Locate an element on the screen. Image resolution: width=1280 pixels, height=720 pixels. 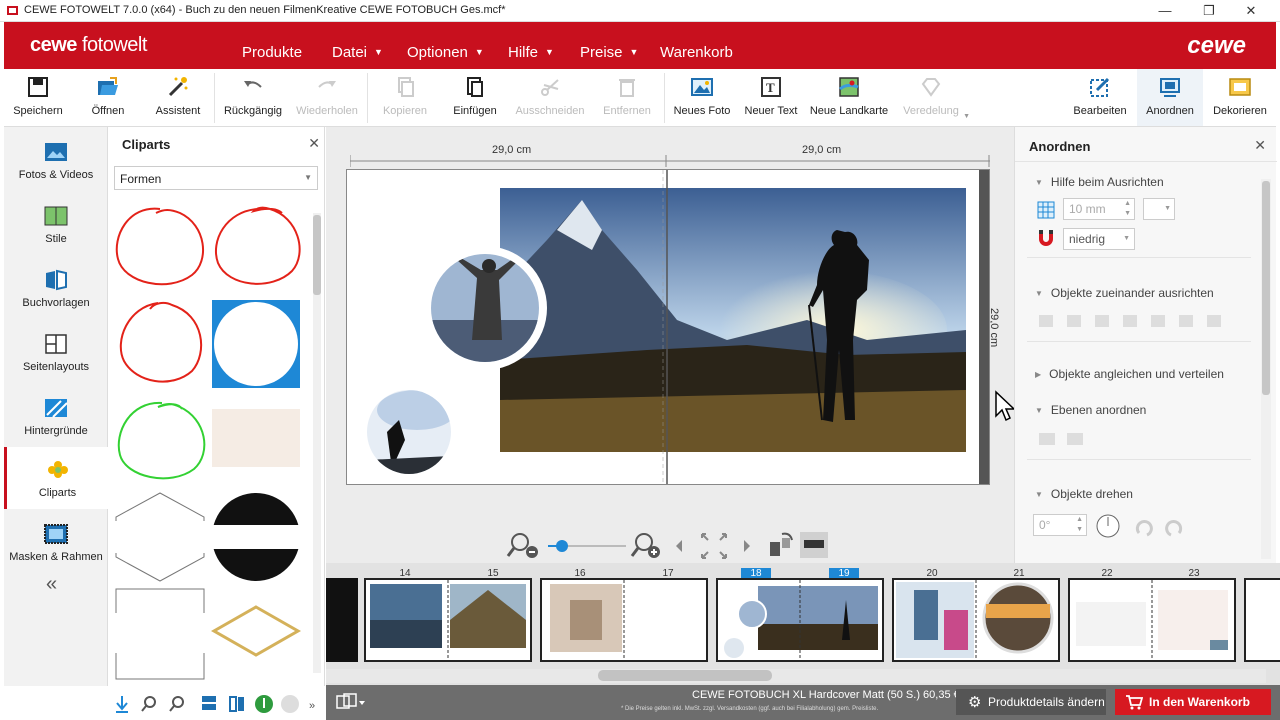
nav-cliparts: Cliparts is located at coordinates (56, 478).